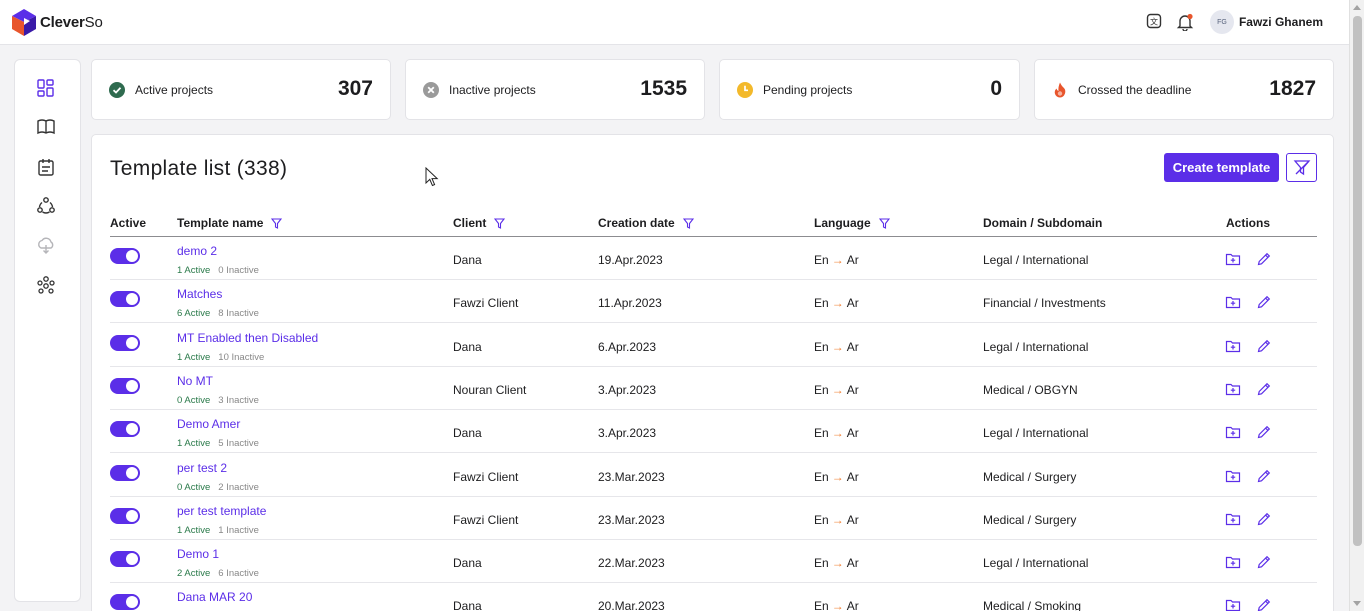 The image size is (1364, 611). What do you see at coordinates (46, 246) in the screenshot?
I see `cloud-sync-icon` at bounding box center [46, 246].